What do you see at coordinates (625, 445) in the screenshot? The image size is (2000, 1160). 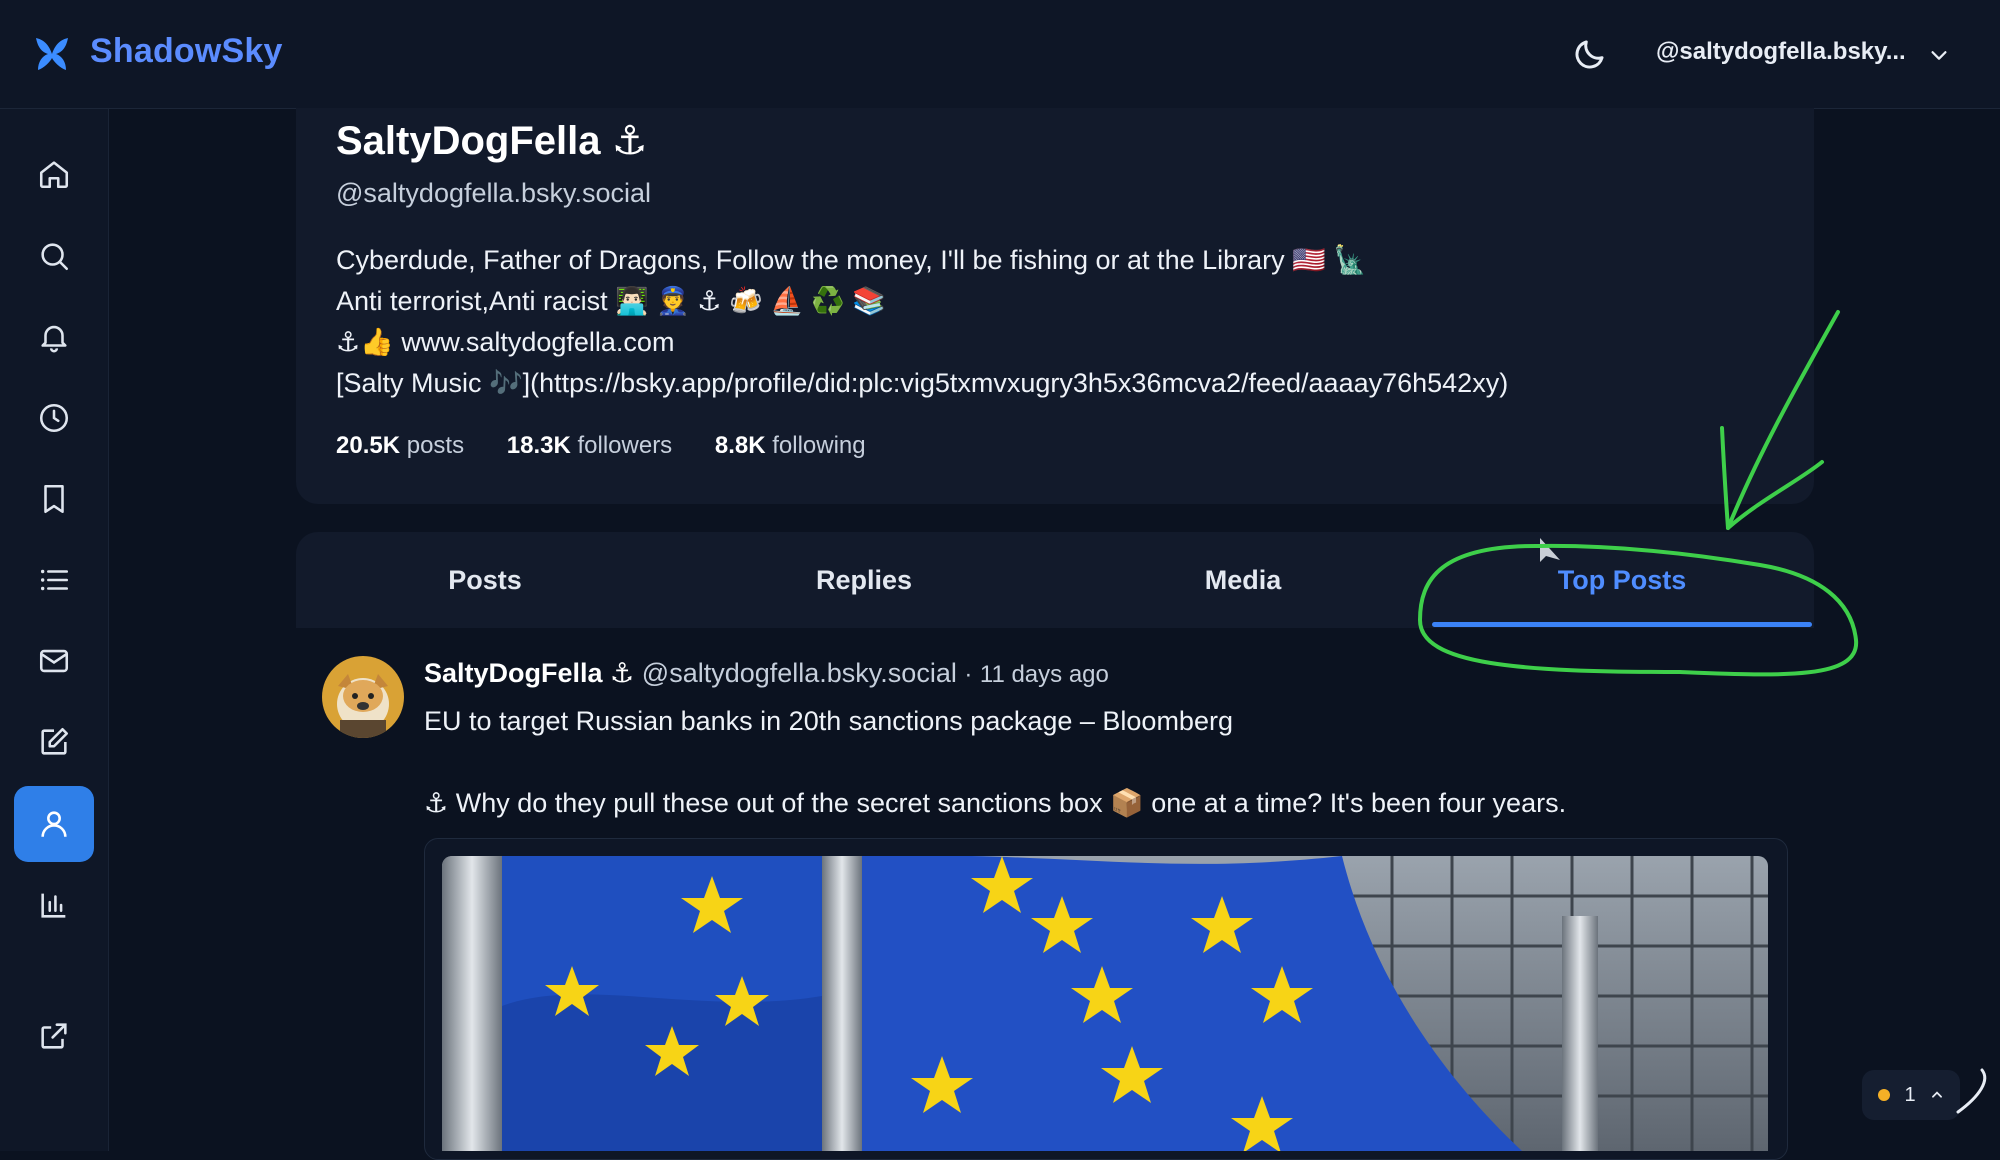 I see `followers-label: followers` at bounding box center [625, 445].